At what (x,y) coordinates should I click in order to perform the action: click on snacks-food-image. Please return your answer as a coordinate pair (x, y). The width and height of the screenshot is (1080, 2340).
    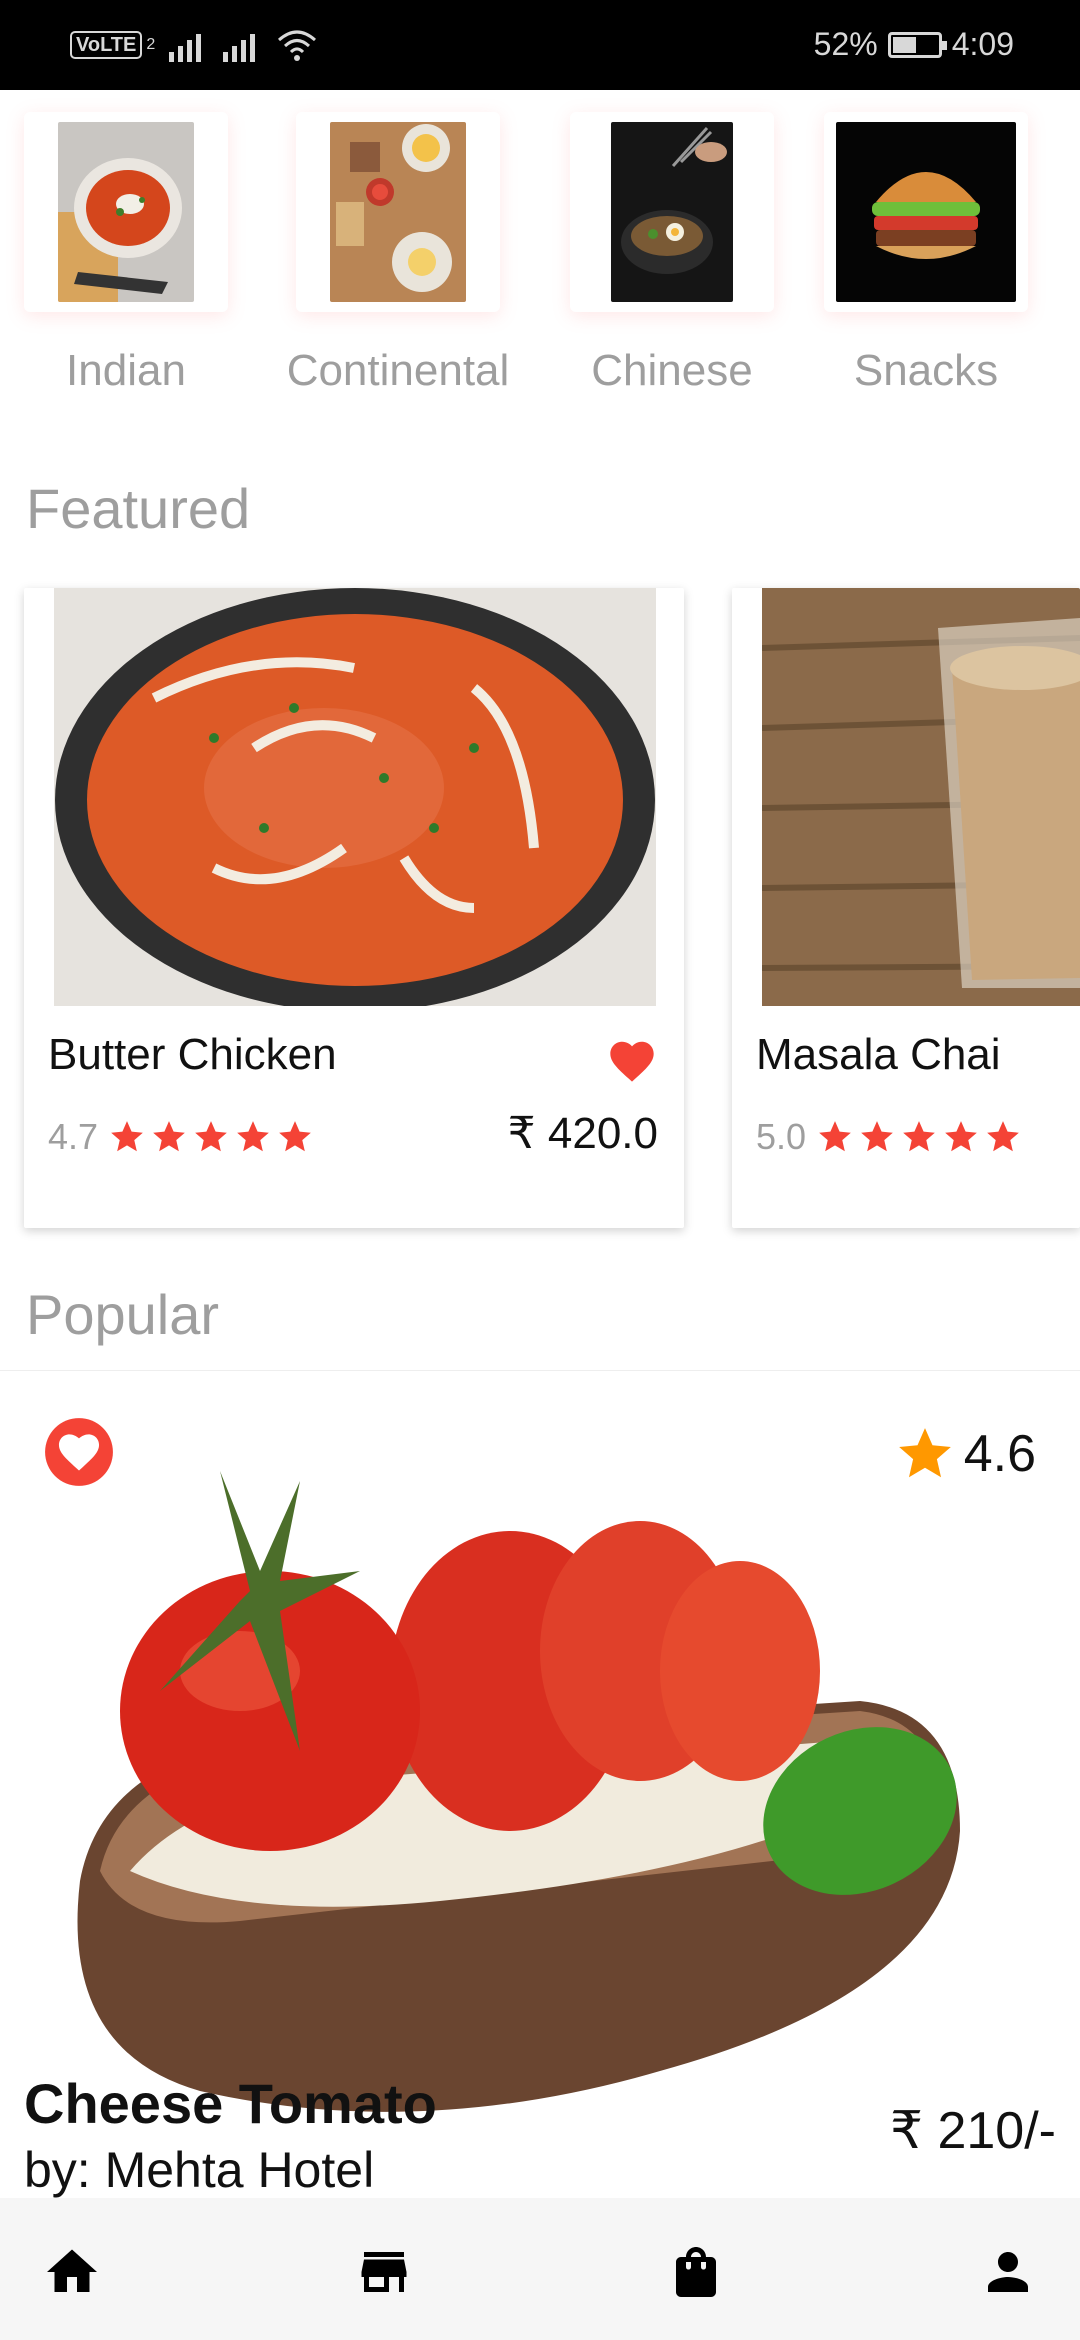
    Looking at the image, I should click on (926, 212).